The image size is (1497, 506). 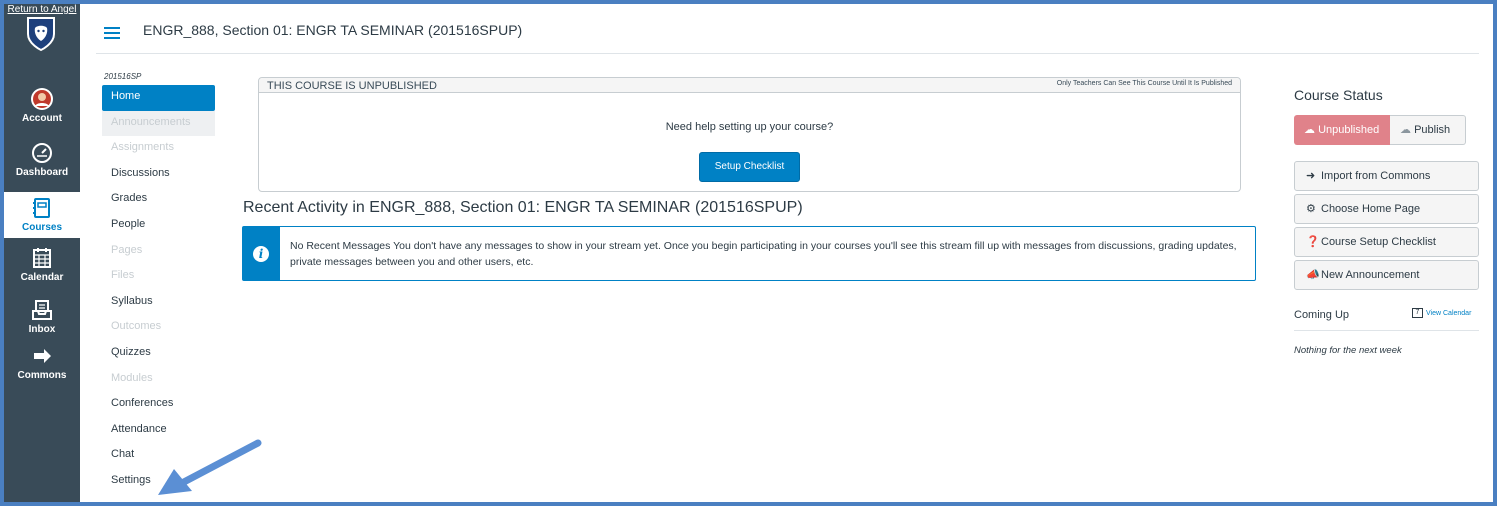 I want to click on setup-help-text: Need help setting up your course?, so click(x=749, y=127).